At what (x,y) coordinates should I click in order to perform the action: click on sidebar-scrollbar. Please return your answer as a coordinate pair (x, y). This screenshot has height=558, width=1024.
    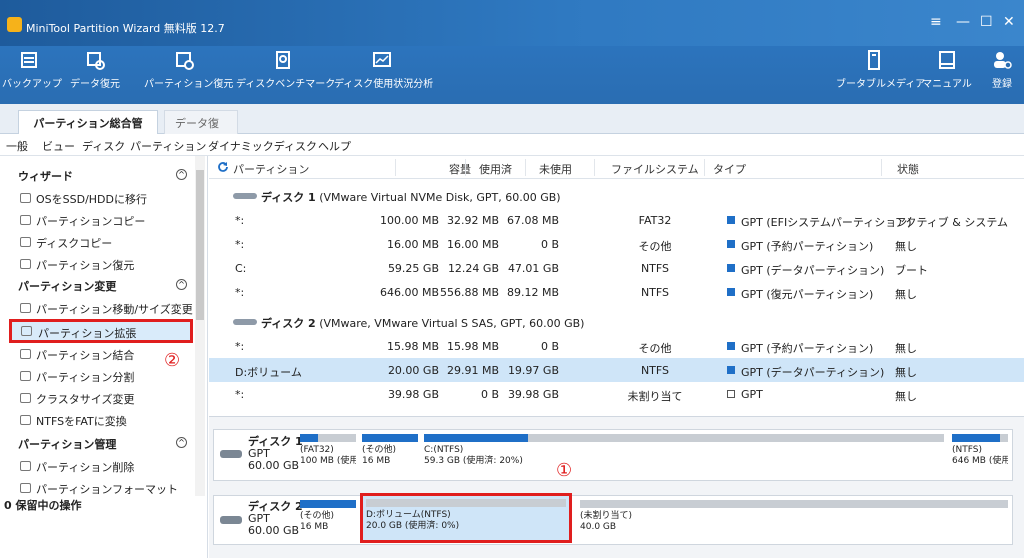
    Looking at the image, I should click on (200, 326).